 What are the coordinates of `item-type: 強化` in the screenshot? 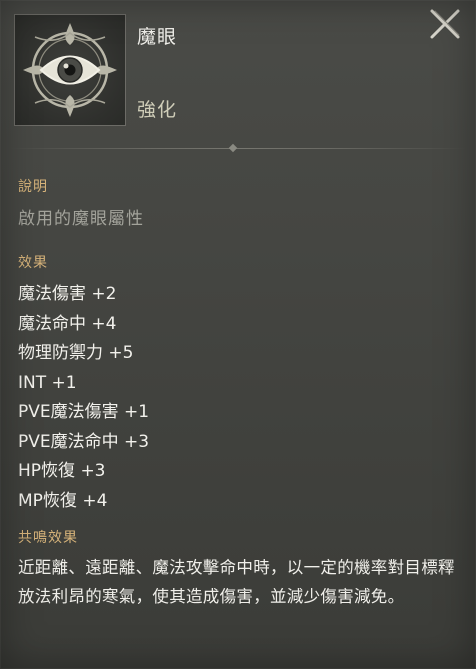 It's located at (157, 110).